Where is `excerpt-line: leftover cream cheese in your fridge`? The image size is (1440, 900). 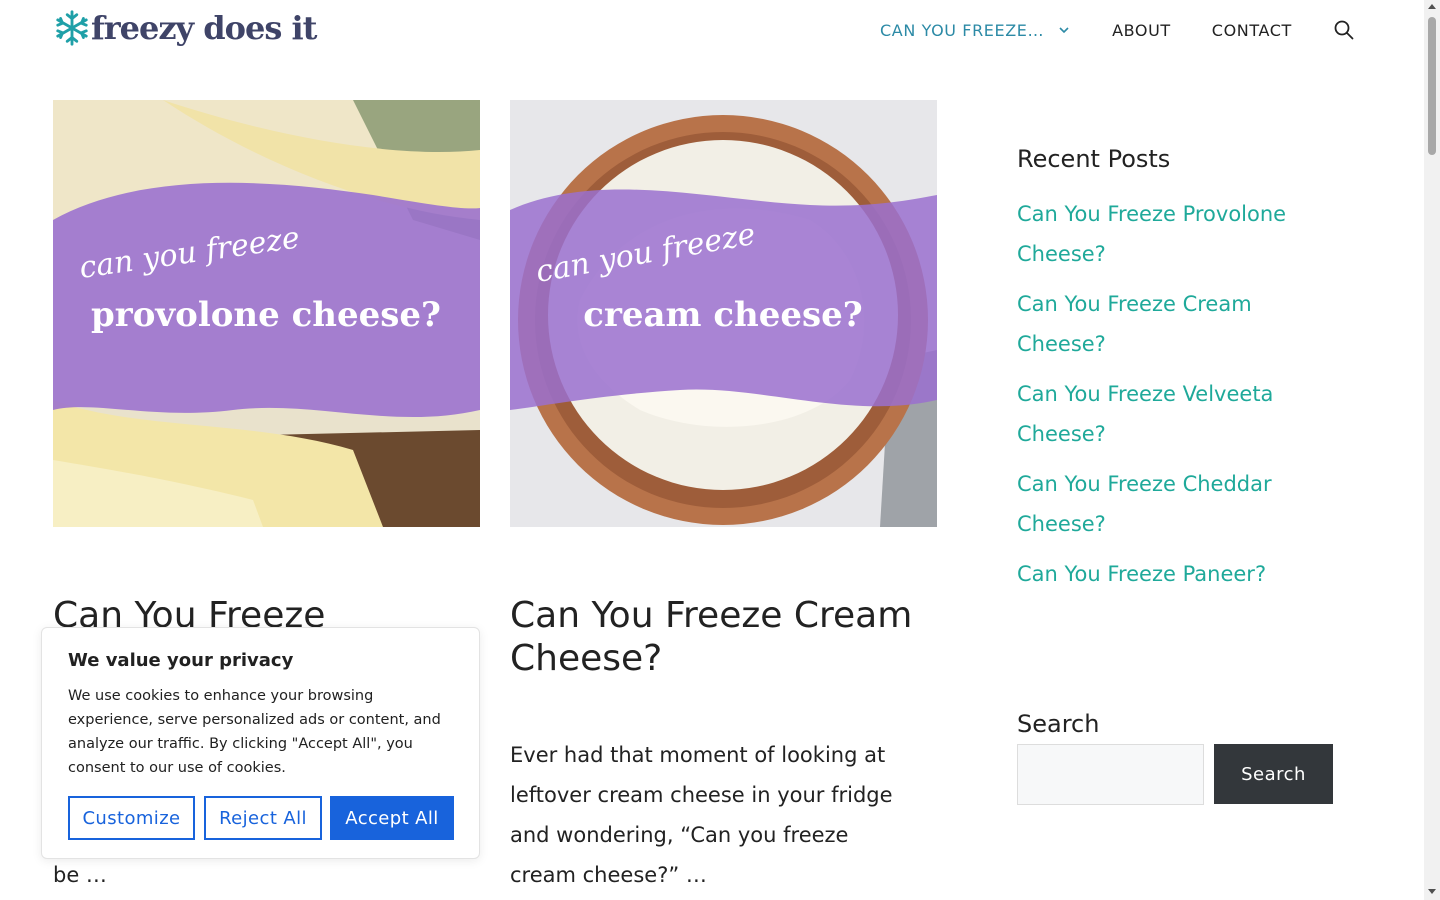 excerpt-line: leftover cream cheese in your fridge is located at coordinates (701, 795).